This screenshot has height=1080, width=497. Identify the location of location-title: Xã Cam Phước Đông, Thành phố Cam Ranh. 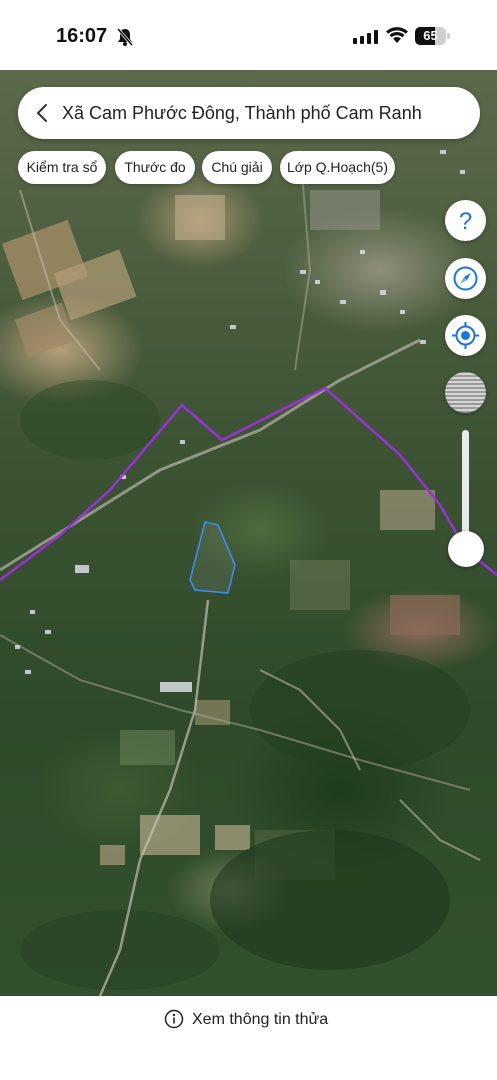
(242, 113).